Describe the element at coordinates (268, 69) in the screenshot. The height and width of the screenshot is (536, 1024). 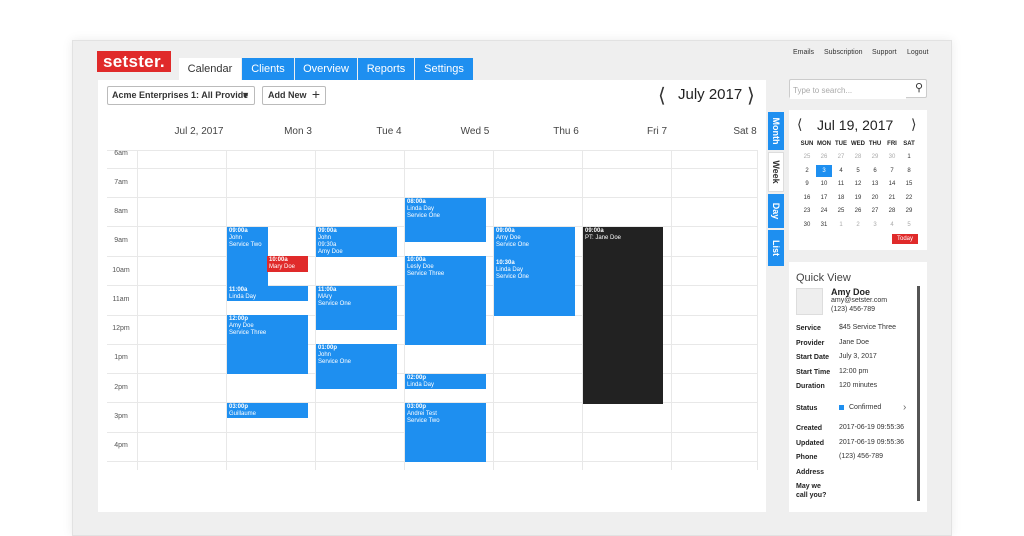
I see `tab-clients: Clients` at that location.